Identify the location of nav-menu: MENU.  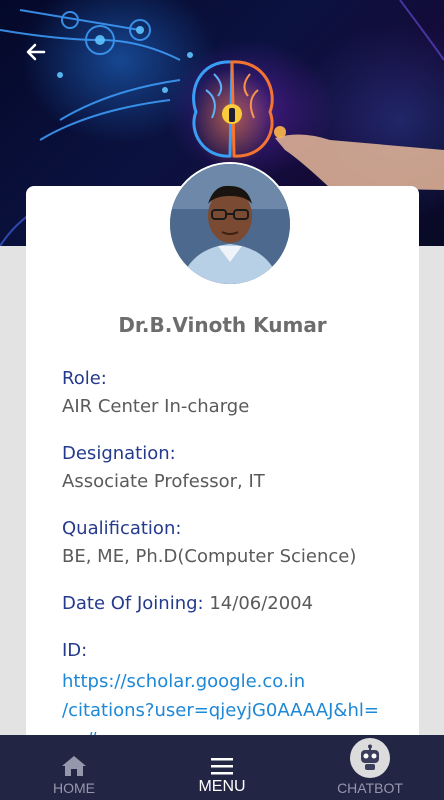
(222, 767).